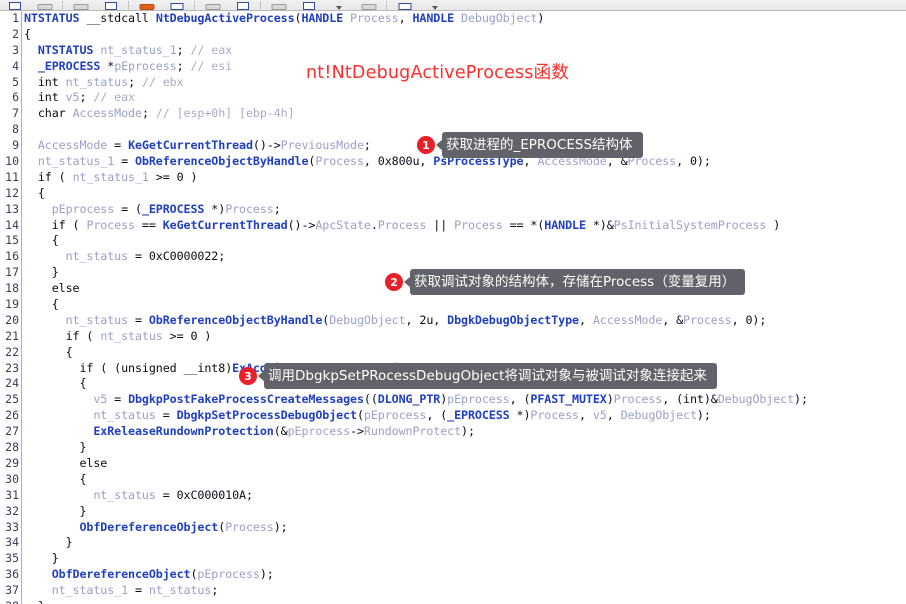 The width and height of the screenshot is (906, 604). What do you see at coordinates (12, 240) in the screenshot?
I see `line-number: 15` at bounding box center [12, 240].